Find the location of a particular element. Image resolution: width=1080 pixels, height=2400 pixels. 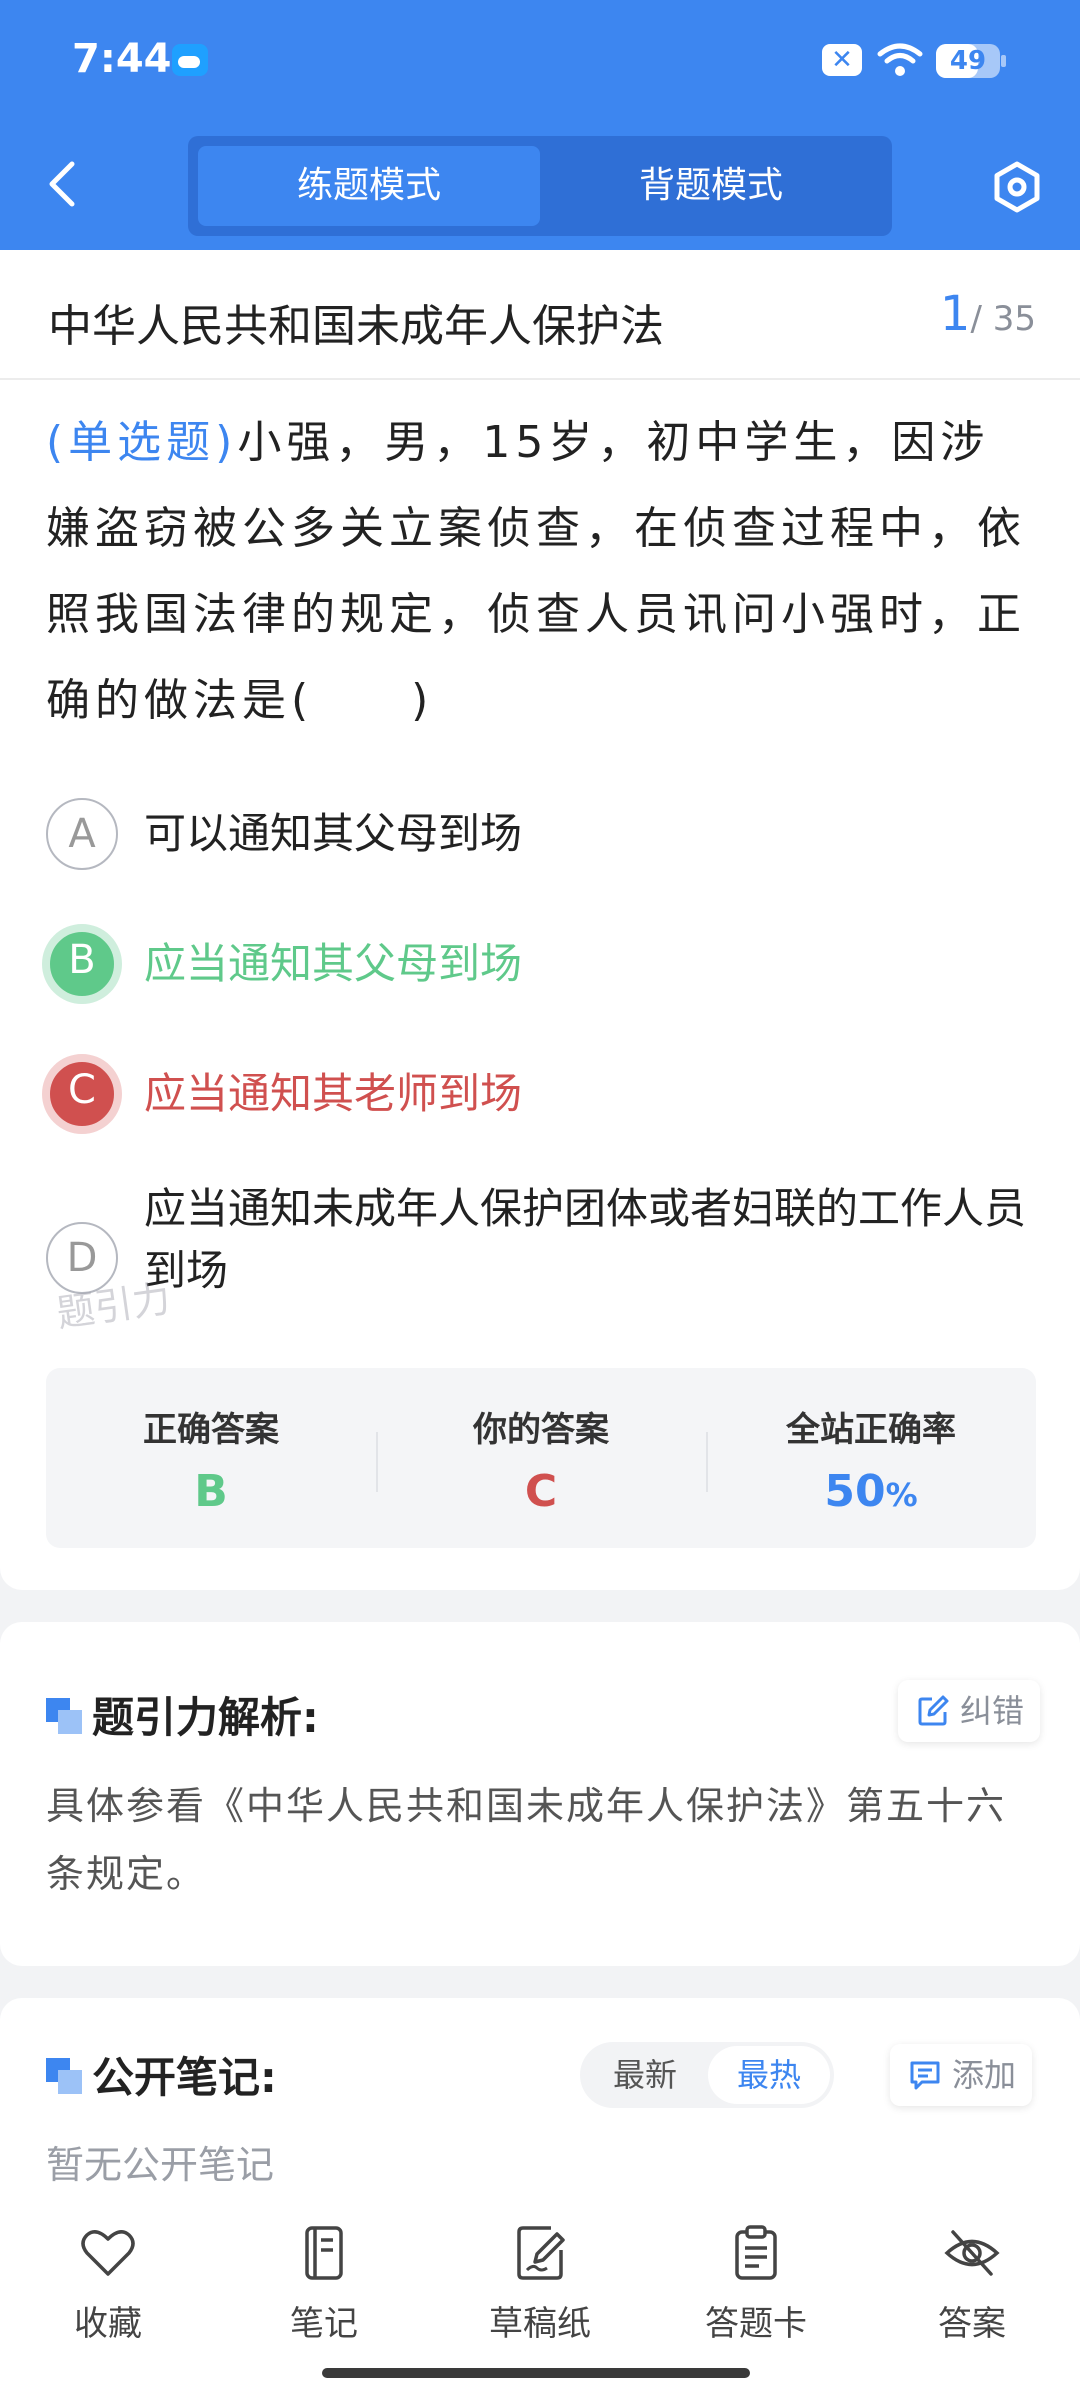

sort-newest-tab: 最新 is located at coordinates (645, 2075).